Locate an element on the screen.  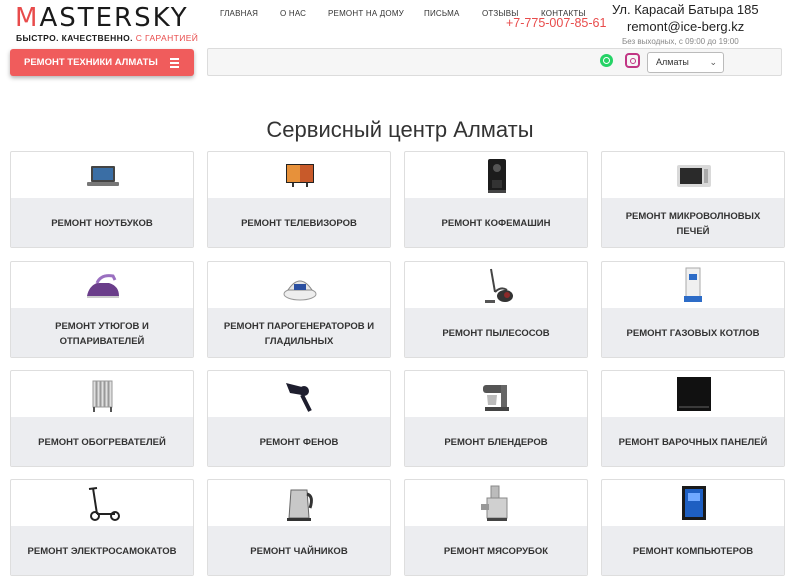
nav-letters: ПИСЬМА is located at coordinates (442, 13).